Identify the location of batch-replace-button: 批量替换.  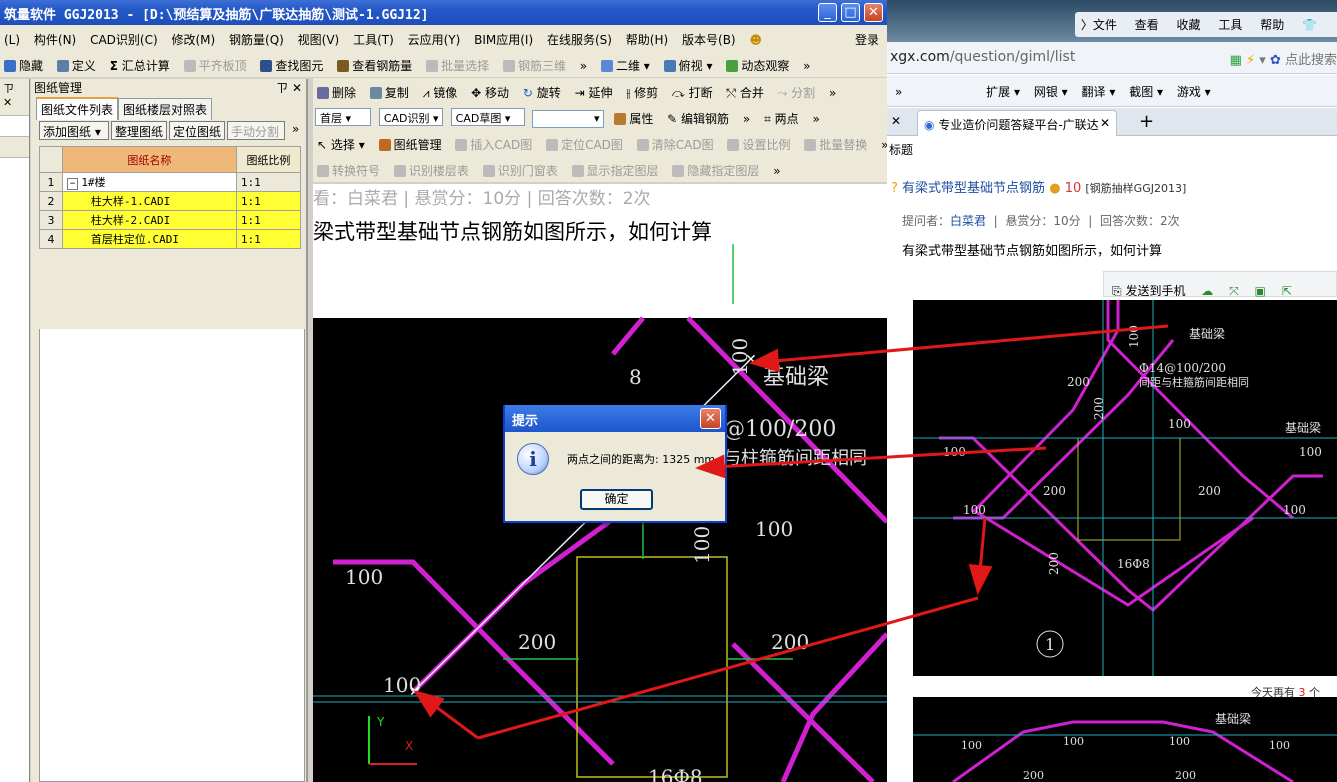
(836, 141).